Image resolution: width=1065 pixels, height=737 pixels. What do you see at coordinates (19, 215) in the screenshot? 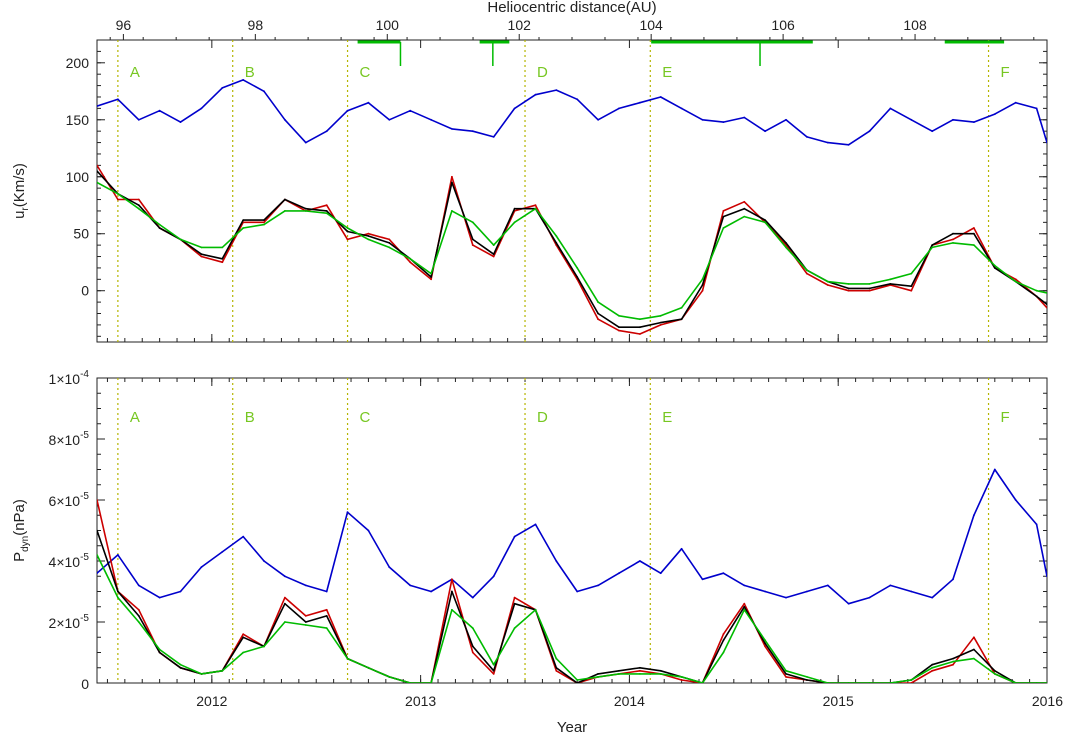
I see `y-axis-title-main: u` at bounding box center [19, 215].